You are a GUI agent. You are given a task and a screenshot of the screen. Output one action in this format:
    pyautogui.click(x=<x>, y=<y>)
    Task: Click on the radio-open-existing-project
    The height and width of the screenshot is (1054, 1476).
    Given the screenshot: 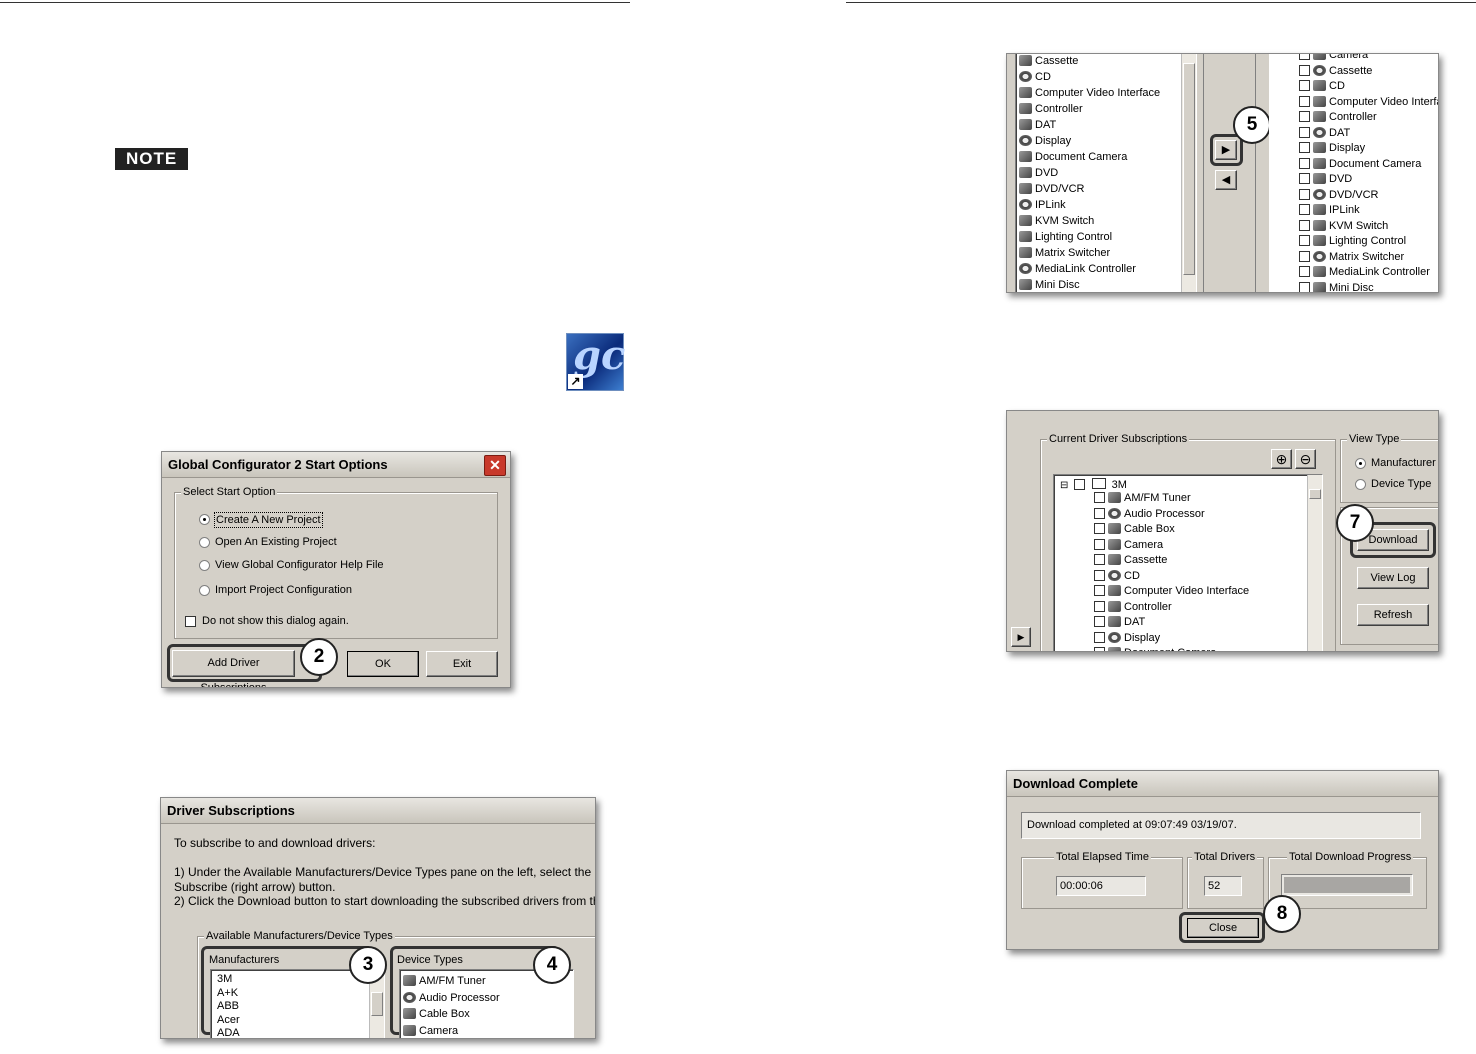 What is the action you would take?
    pyautogui.click(x=204, y=542)
    